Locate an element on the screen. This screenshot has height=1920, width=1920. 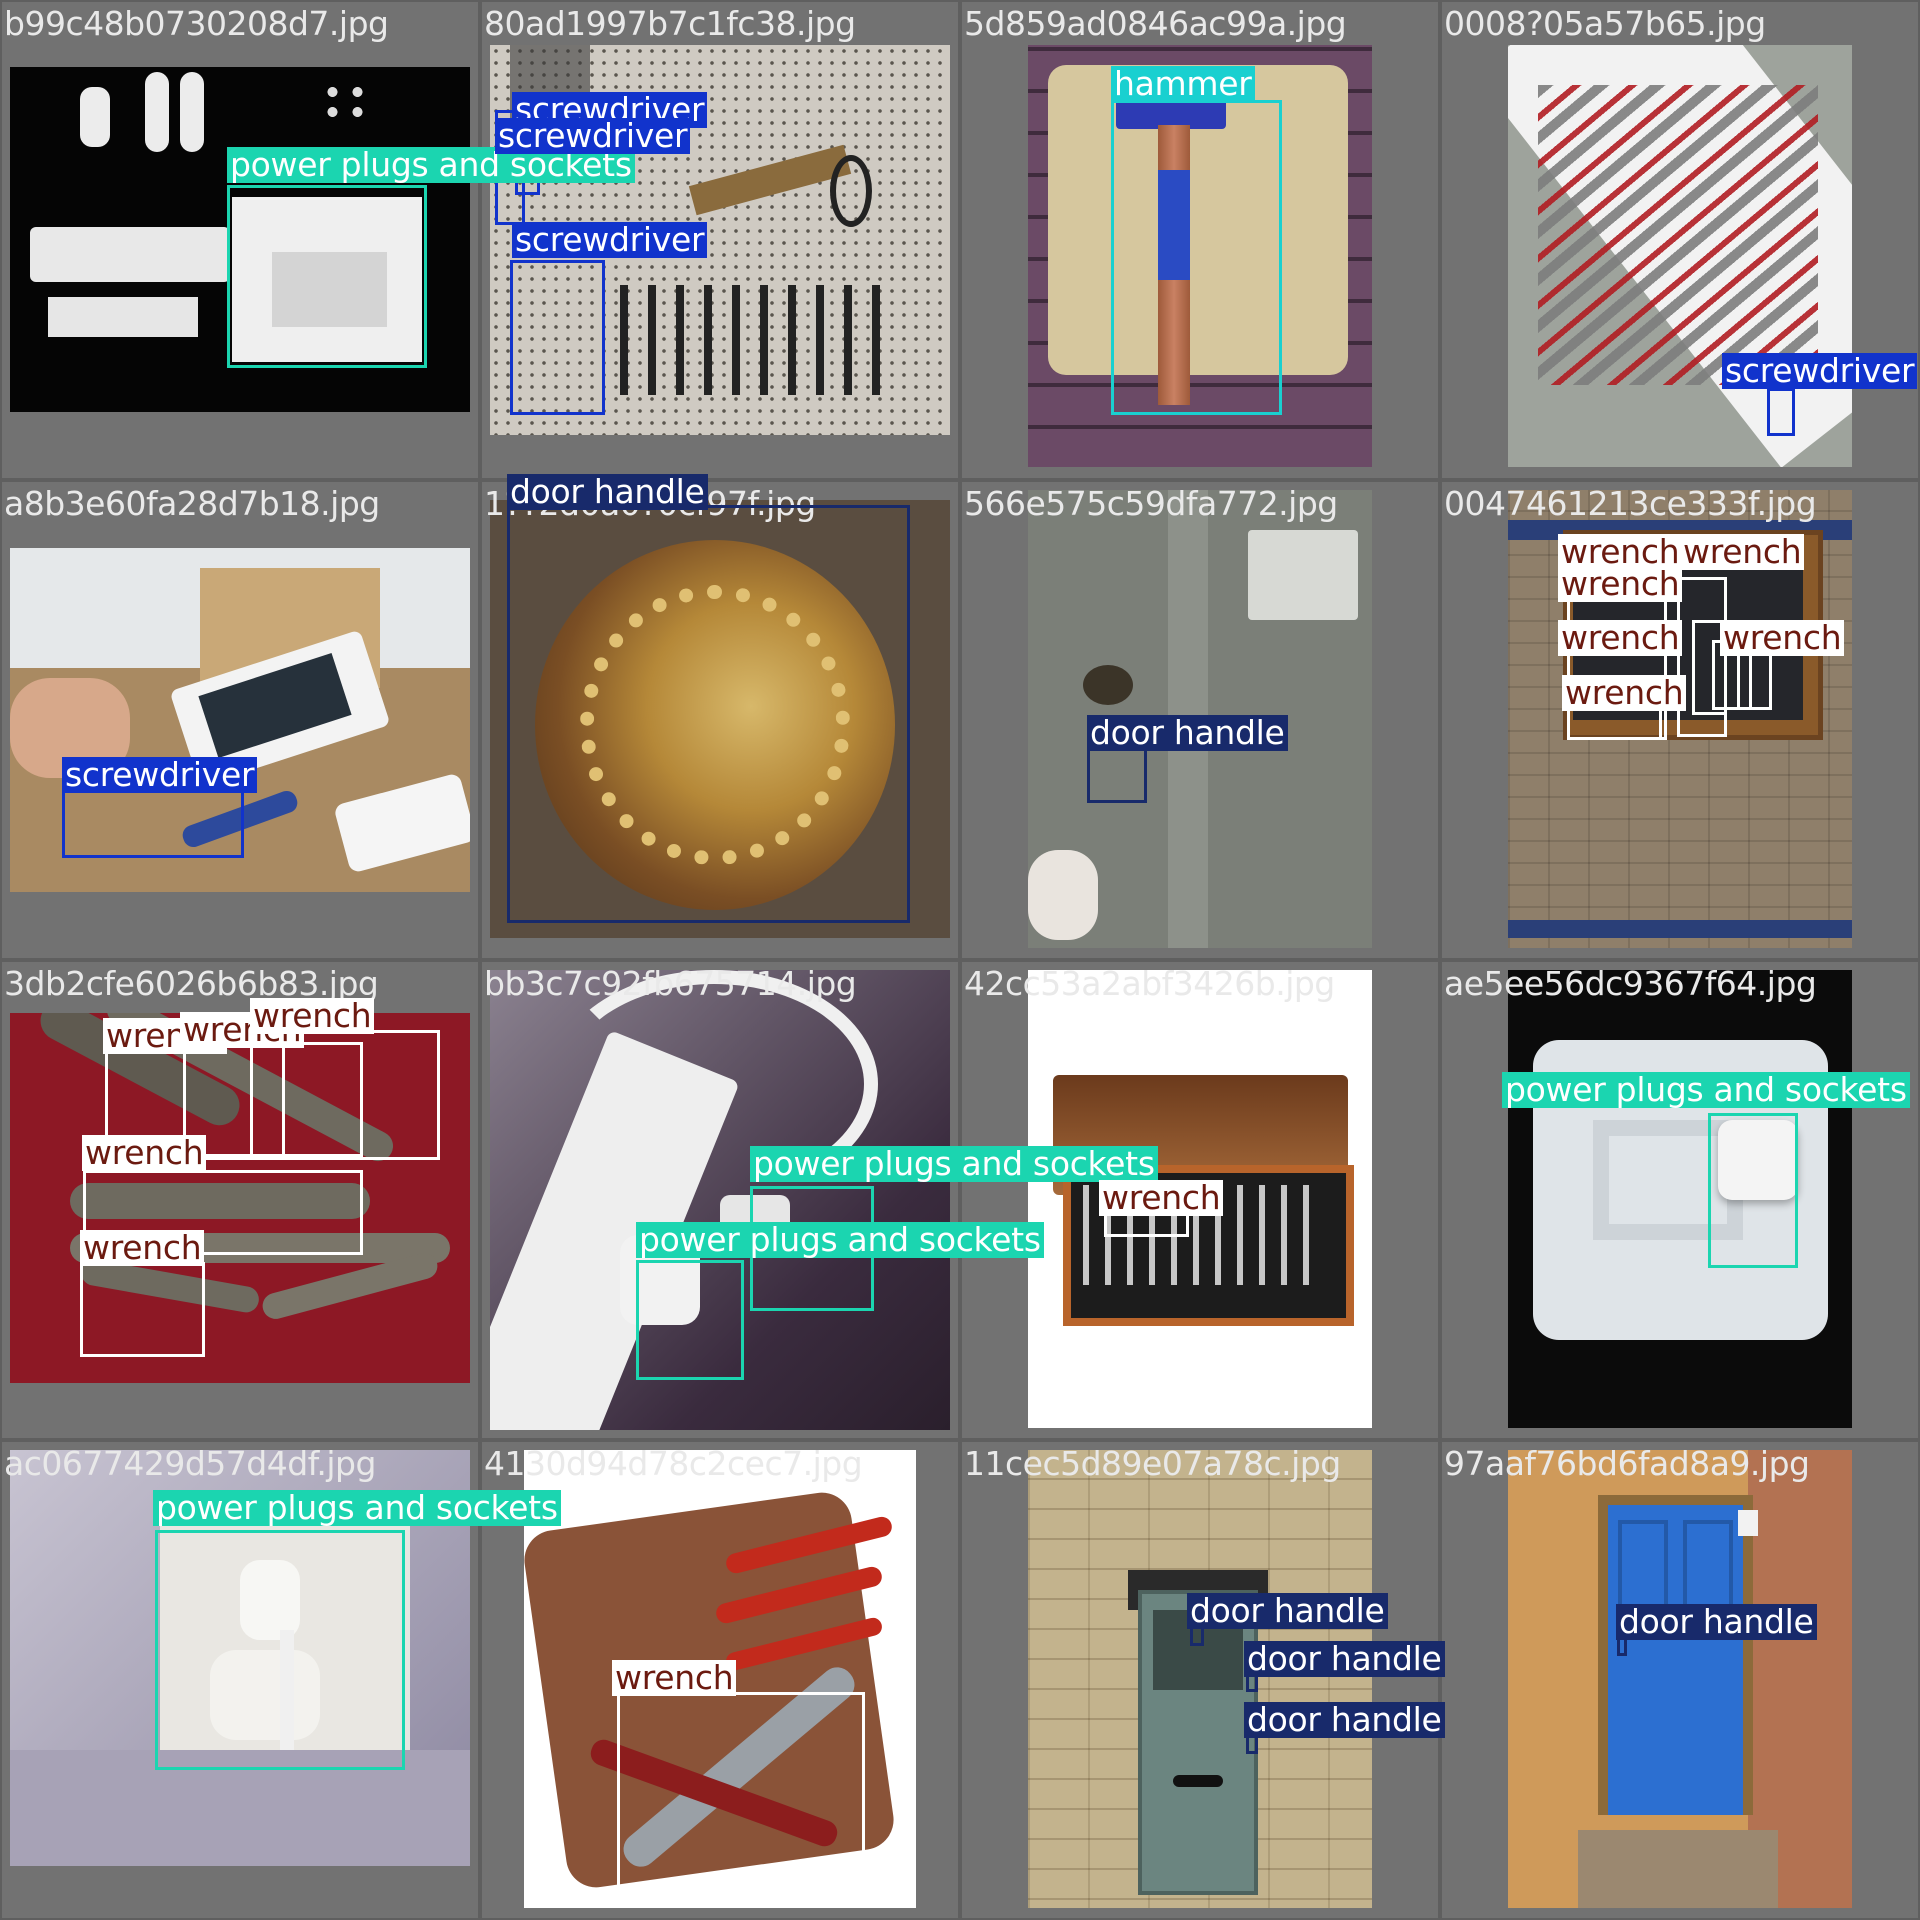
tile-filename: 42cc53a2abf3426b.jpg is located at coordinates (1149, 983).